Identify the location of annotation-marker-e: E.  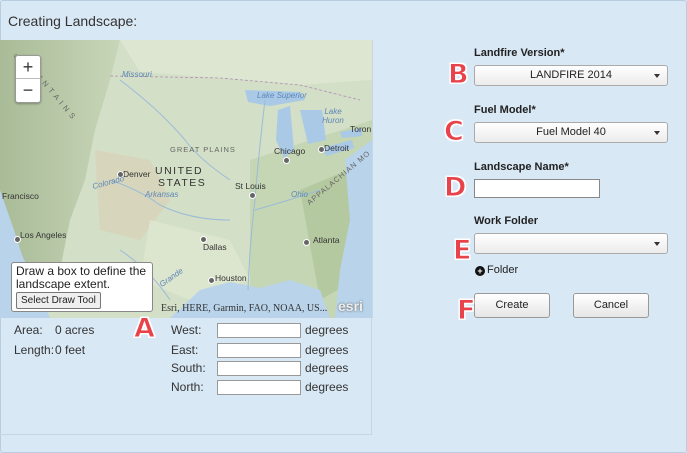
(462, 251).